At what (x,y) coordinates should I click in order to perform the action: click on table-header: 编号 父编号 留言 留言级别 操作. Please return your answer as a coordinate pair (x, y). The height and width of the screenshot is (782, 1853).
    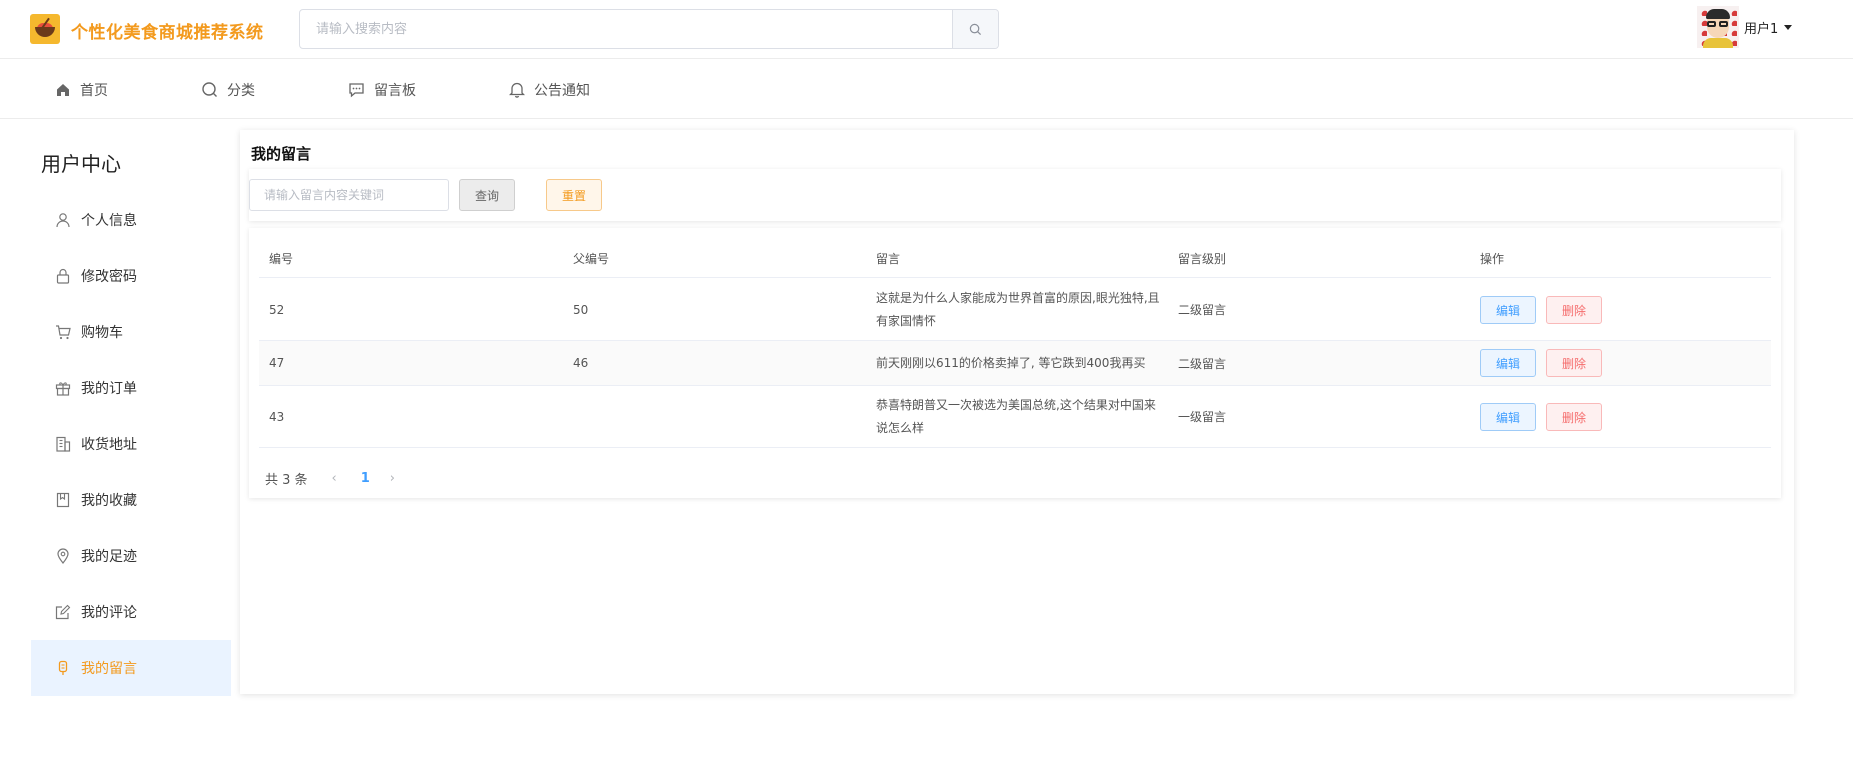
    Looking at the image, I should click on (1015, 260).